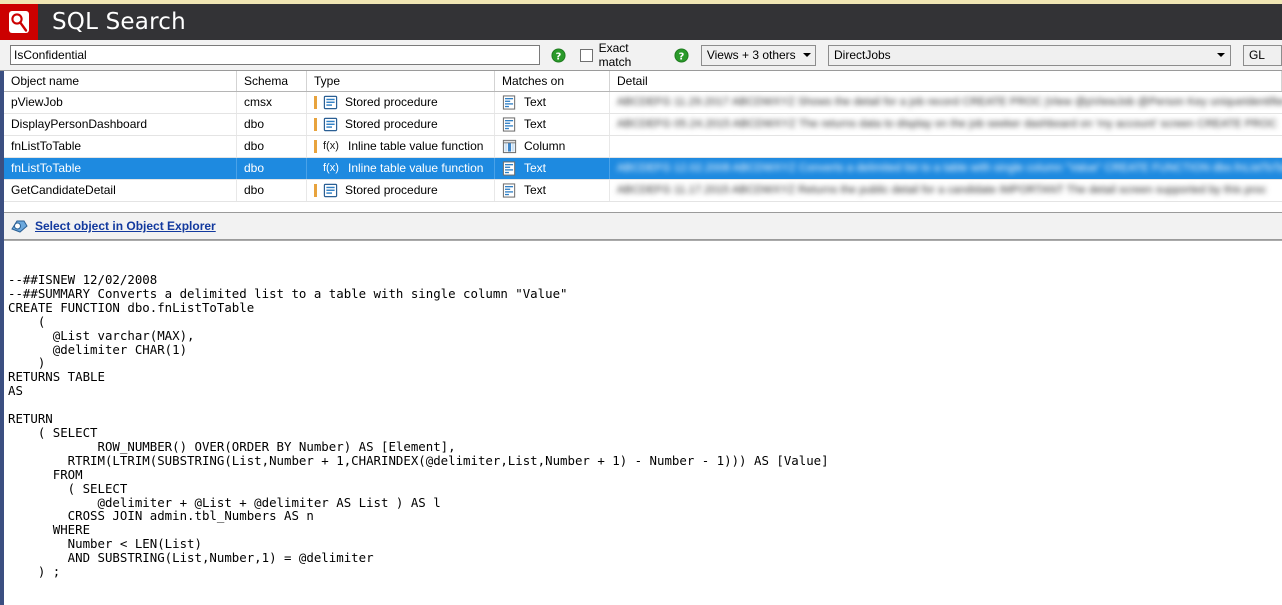 The image size is (1282, 605). Describe the element at coordinates (19, 226) in the screenshot. I see `object-explorer-icon` at that location.